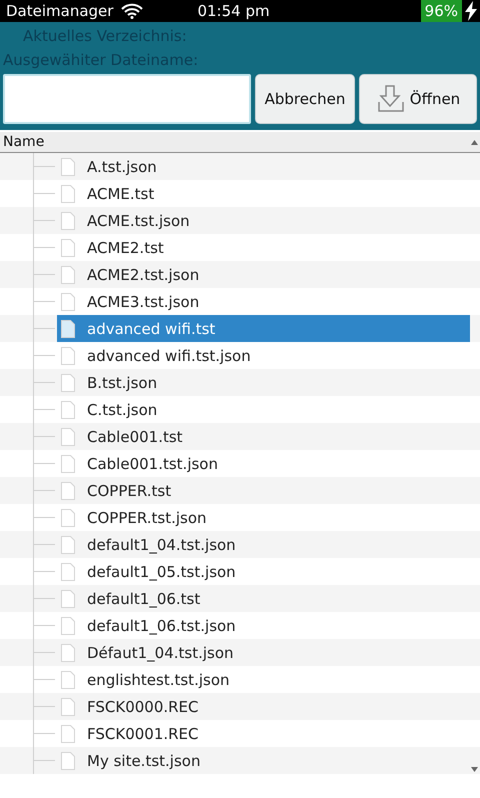  What do you see at coordinates (233, 11) in the screenshot?
I see `clock: 01:54 pm` at bounding box center [233, 11].